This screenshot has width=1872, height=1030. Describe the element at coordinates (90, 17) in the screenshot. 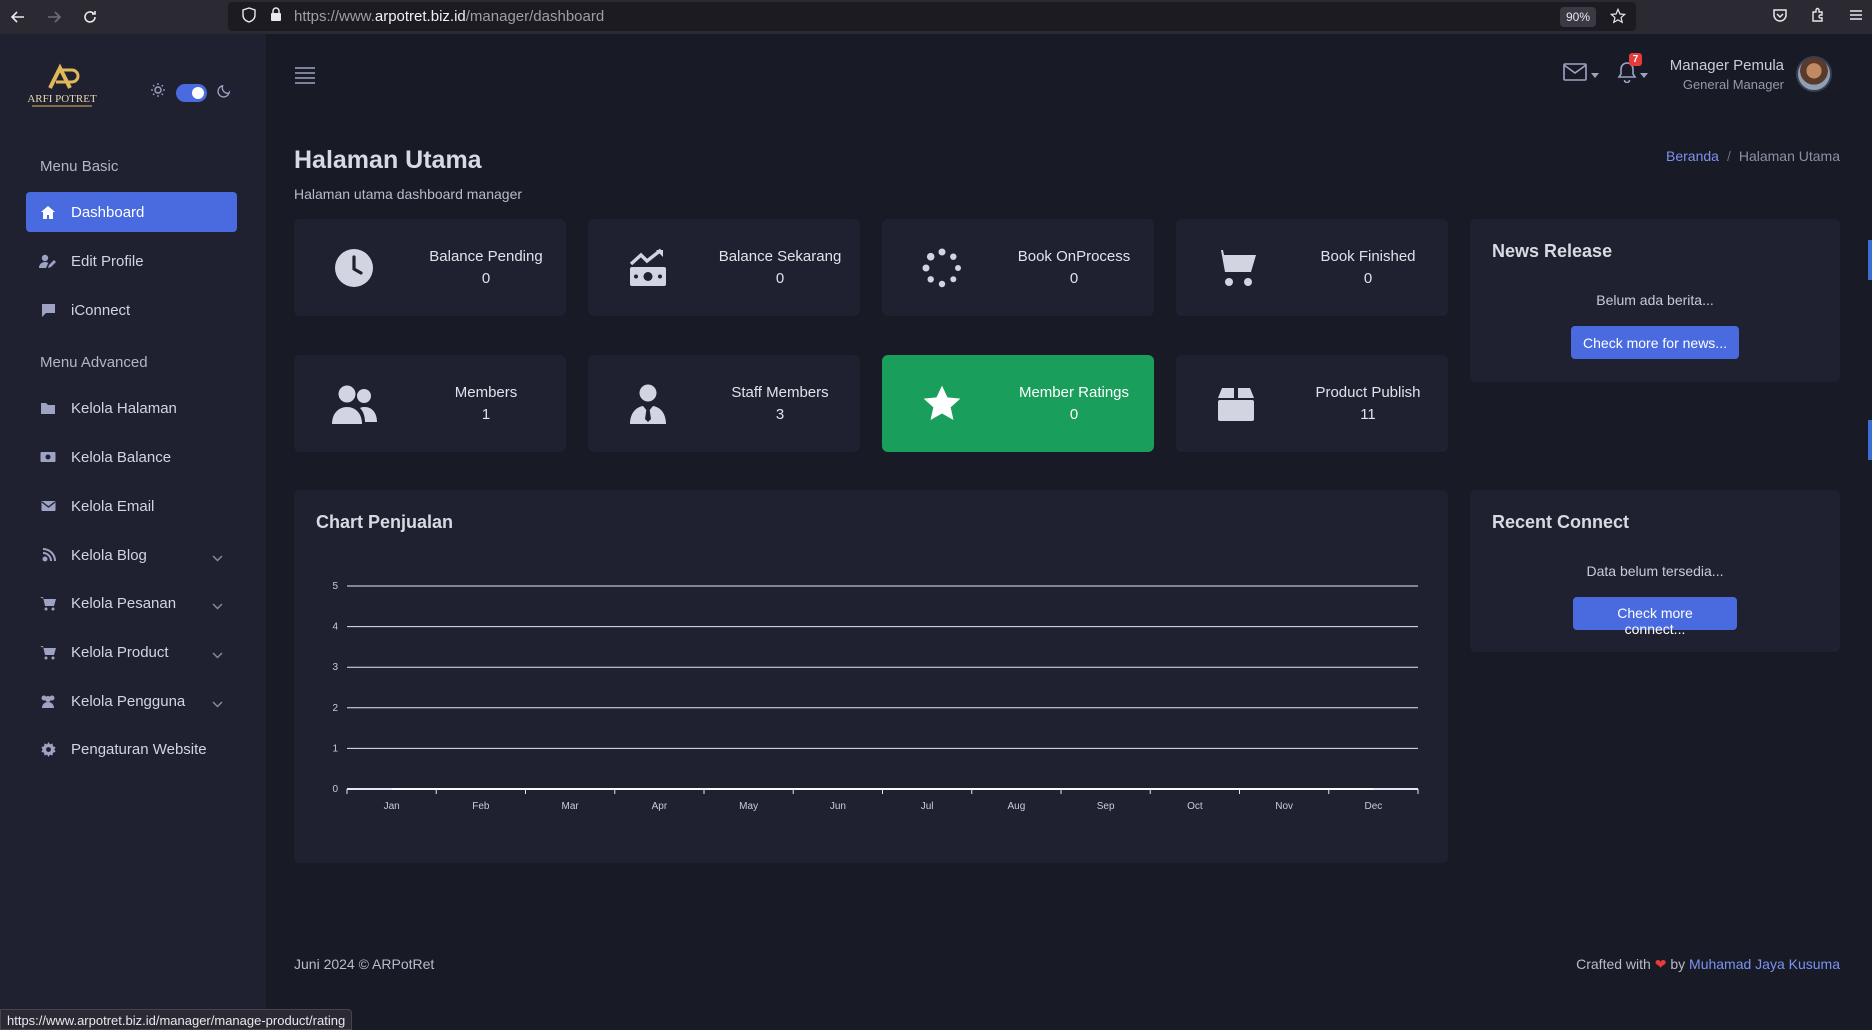

I see `reload-icon` at that location.